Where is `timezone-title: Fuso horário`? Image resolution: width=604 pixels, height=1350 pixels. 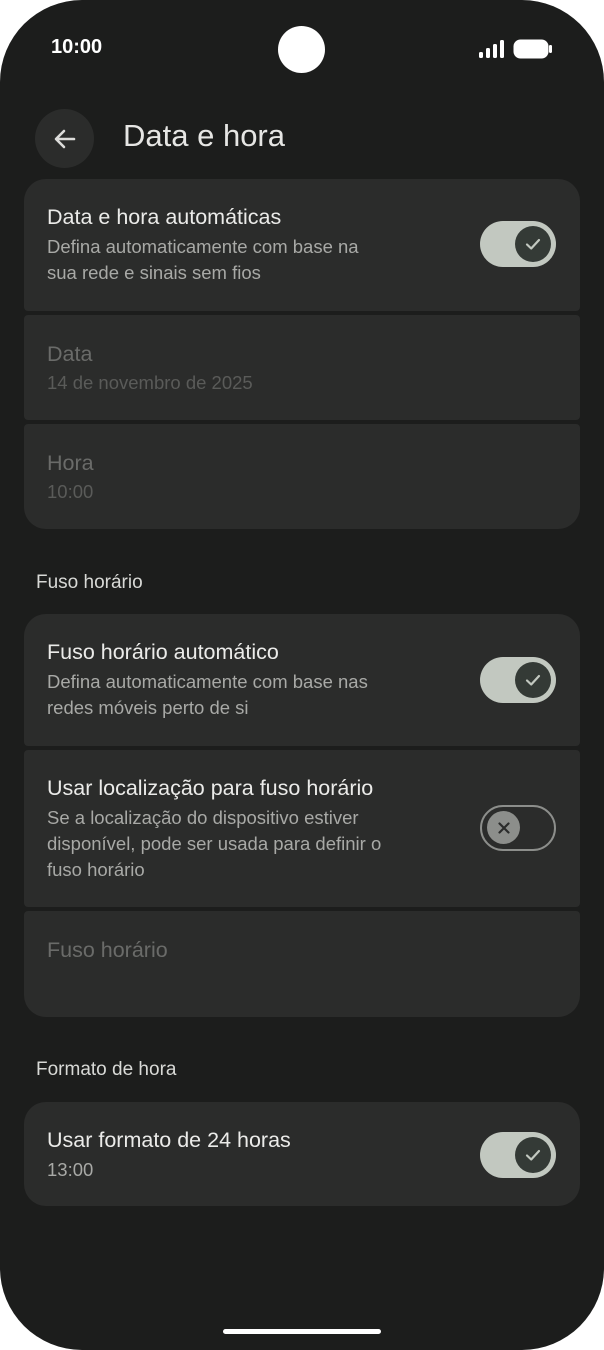
timezone-title: Fuso horário is located at coordinates (107, 950).